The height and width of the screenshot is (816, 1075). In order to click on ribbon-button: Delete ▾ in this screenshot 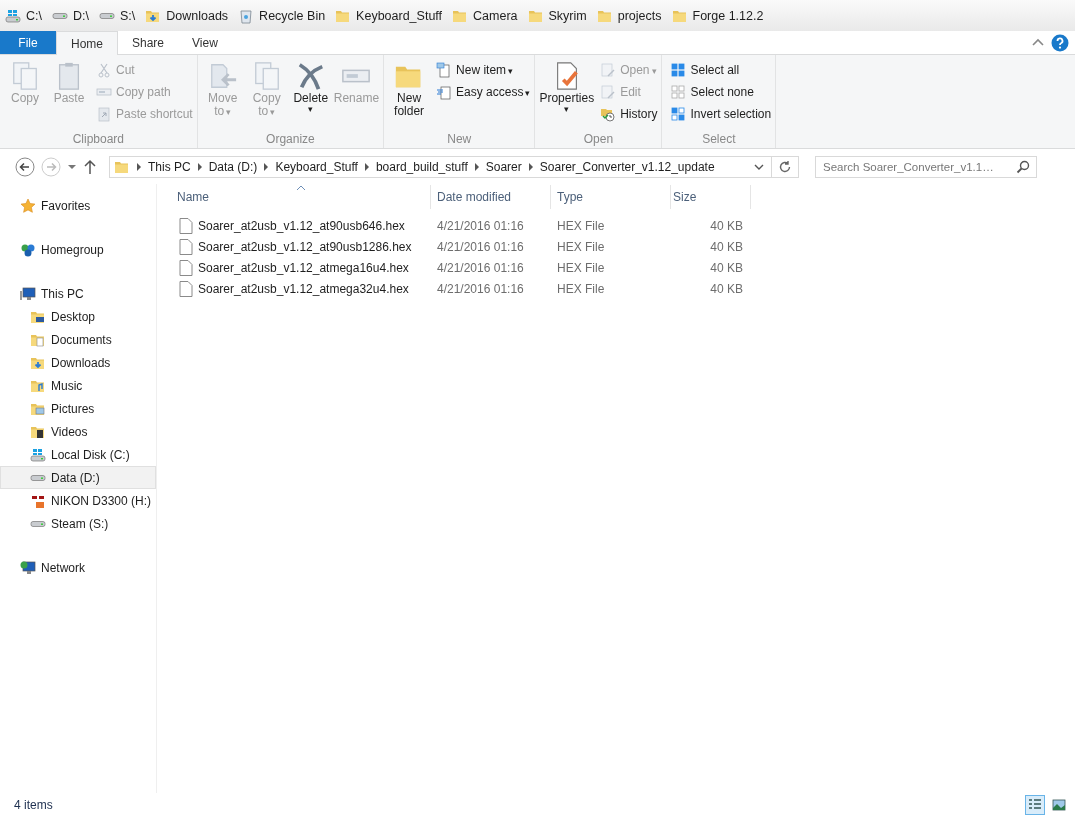, I will do `click(310, 95)`.